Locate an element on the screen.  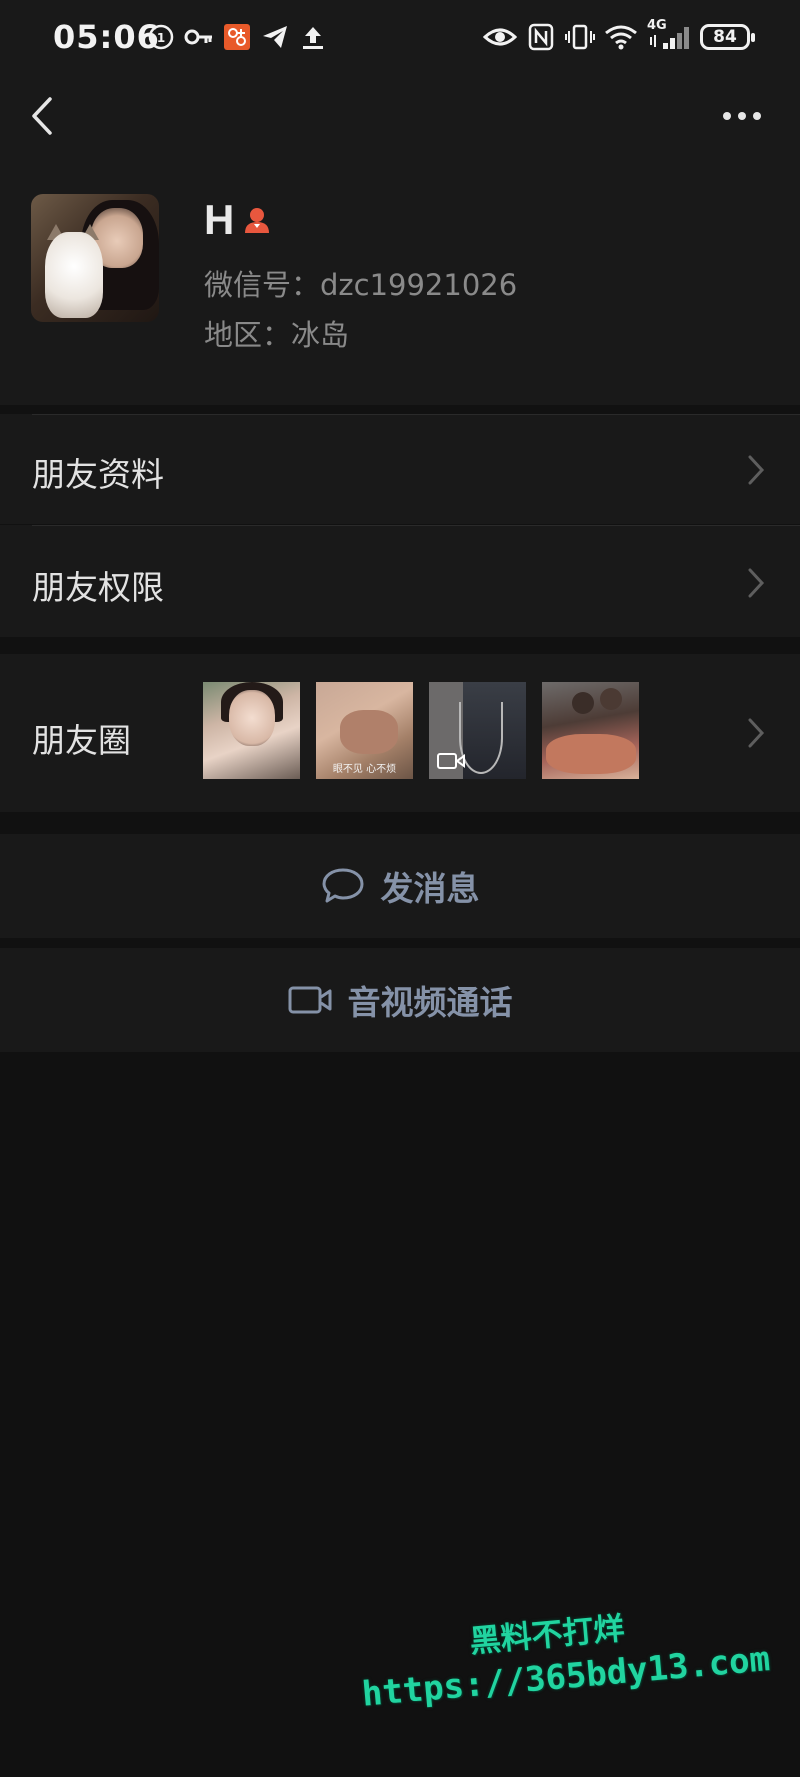
svg-text: 1 is located at coordinates (161, 38).